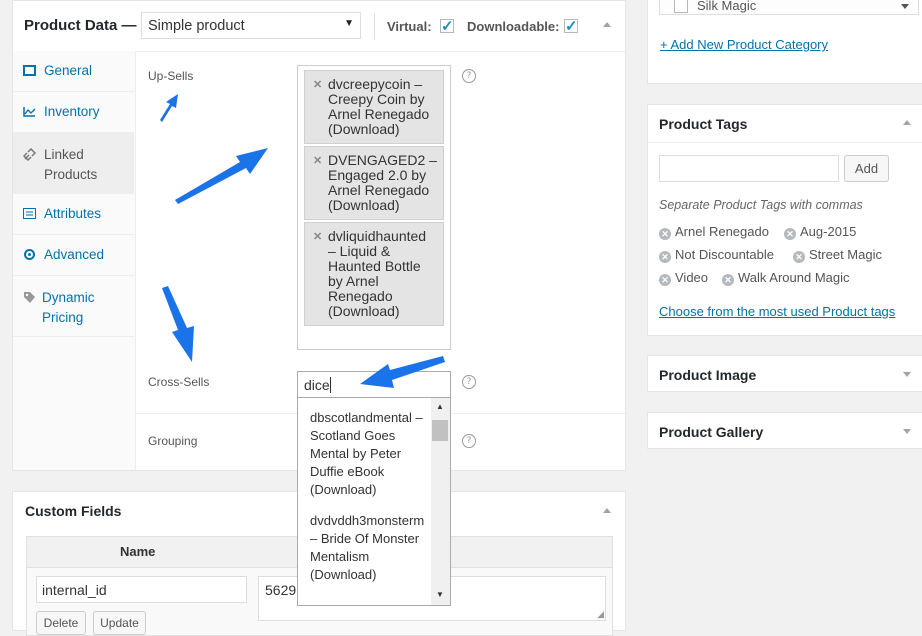 Image resolution: width=922 pixels, height=636 pixels. I want to click on tag-item: ✕ Aug-2015, so click(820, 232).